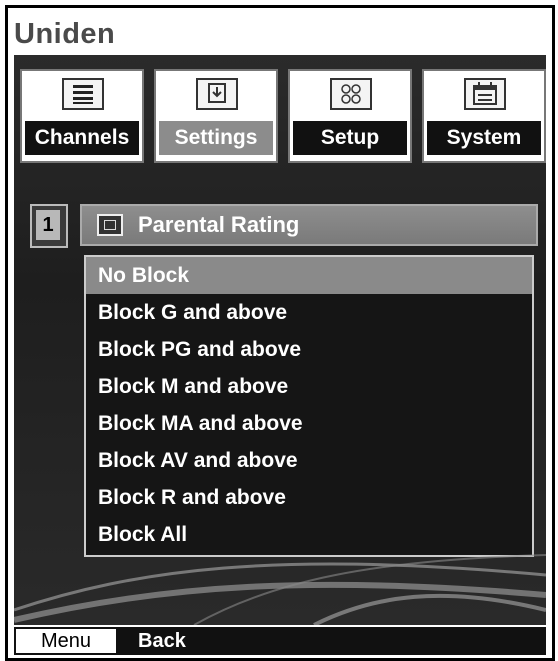 The image size is (558, 661). I want to click on rating-icon, so click(110, 225).